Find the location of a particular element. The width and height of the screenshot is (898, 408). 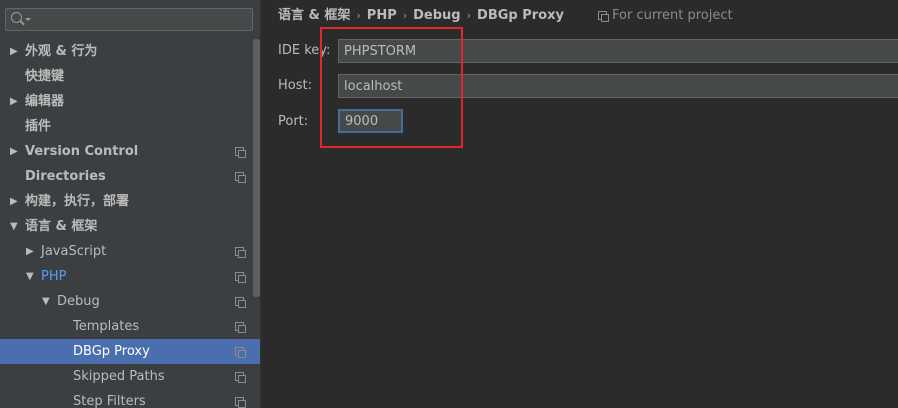

scope-label: For current project is located at coordinates (672, 15).